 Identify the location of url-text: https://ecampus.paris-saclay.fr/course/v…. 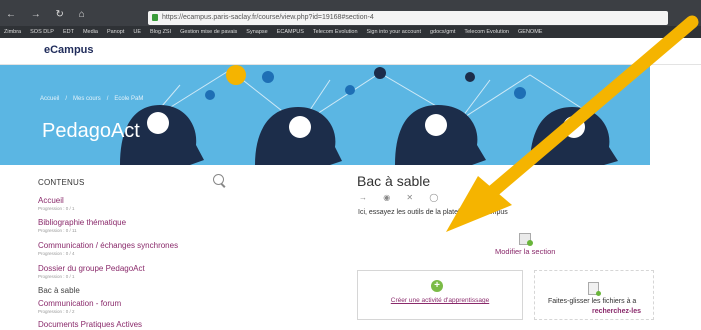
(268, 17).